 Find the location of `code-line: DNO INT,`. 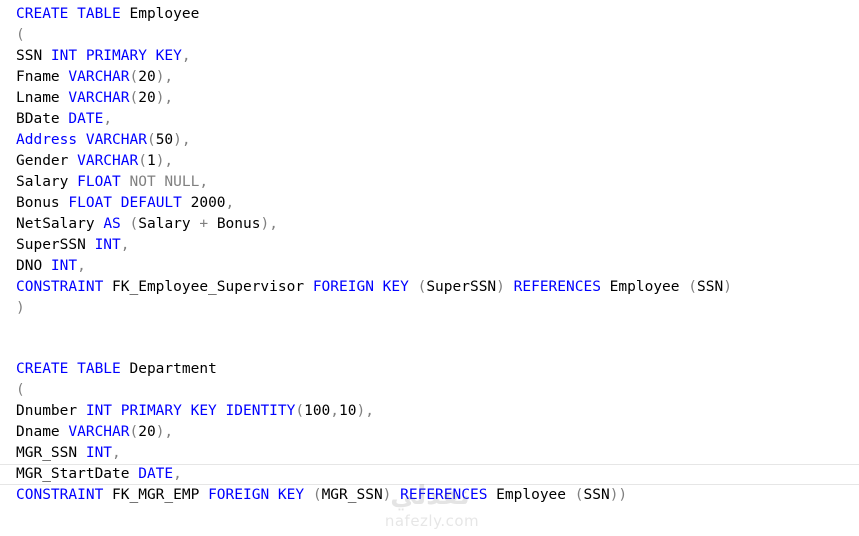

code-line: DNO INT, is located at coordinates (51, 266).